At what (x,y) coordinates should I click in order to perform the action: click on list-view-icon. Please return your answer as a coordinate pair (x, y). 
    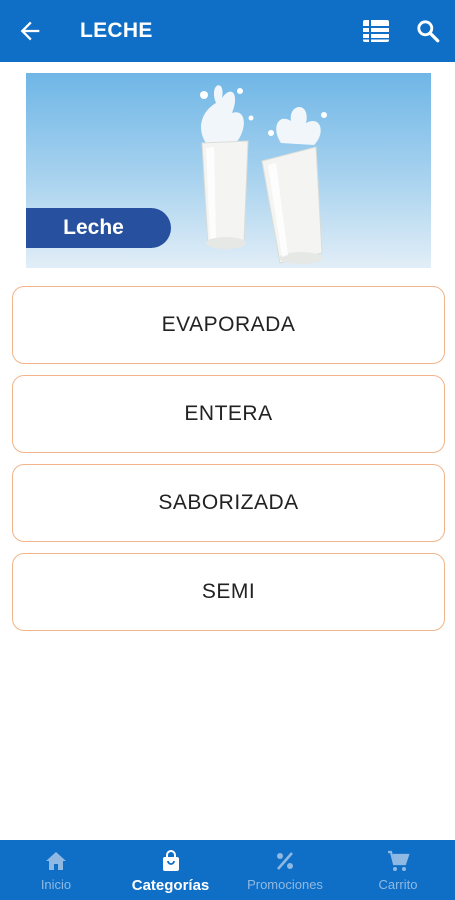
    Looking at the image, I should click on (376, 31).